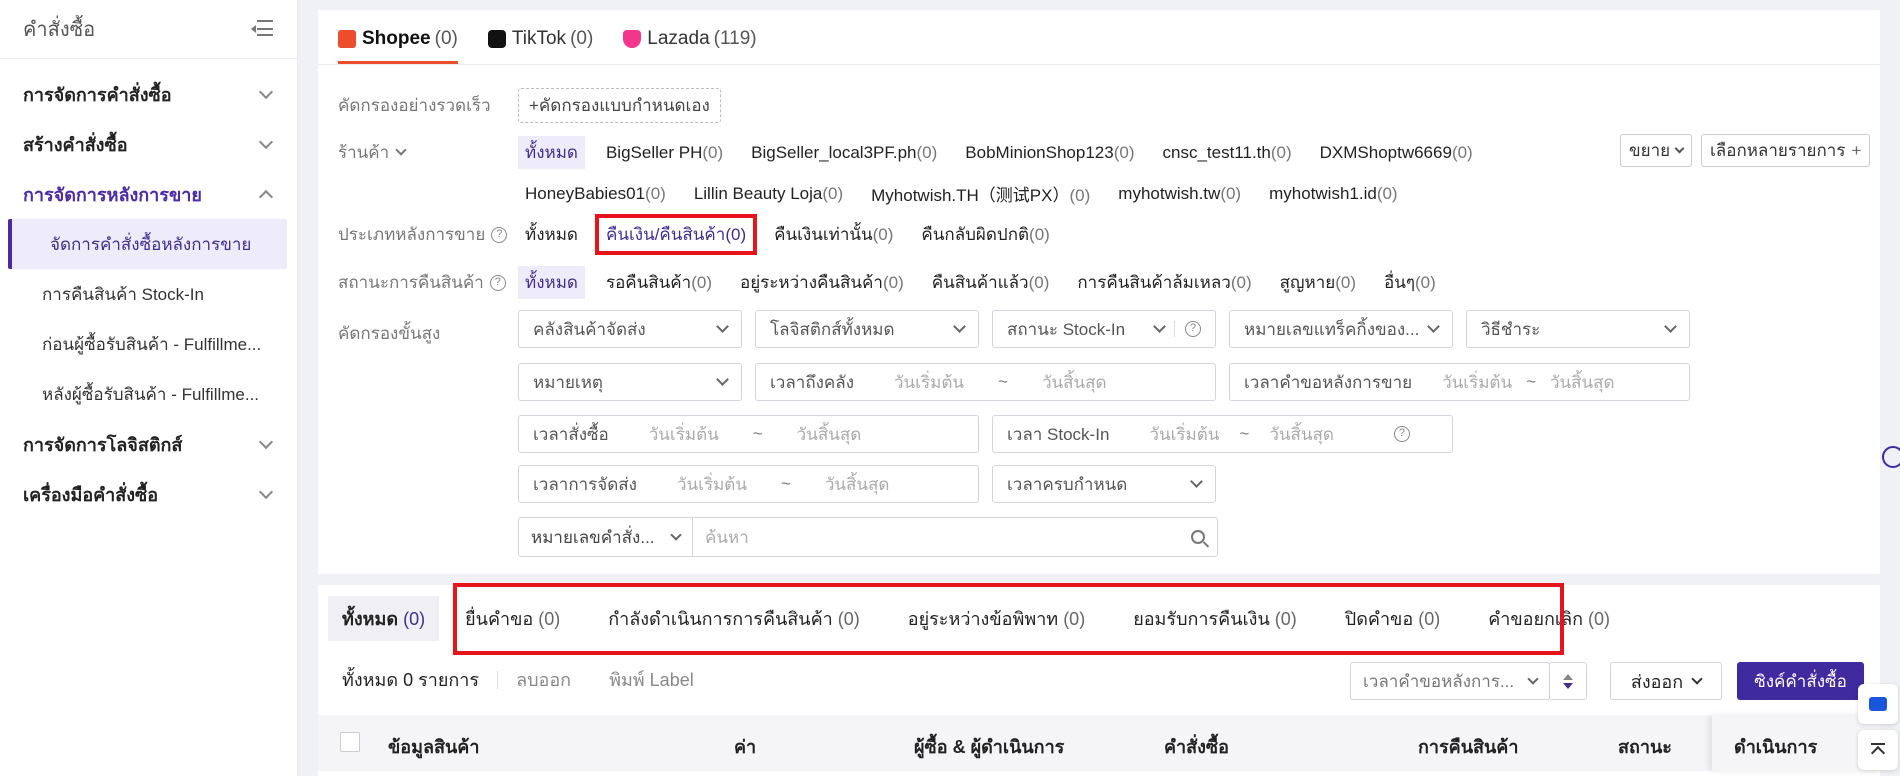 The height and width of the screenshot is (776, 1900). I want to click on total-count: ทั้งหมด 0 รายการ, so click(411, 680).